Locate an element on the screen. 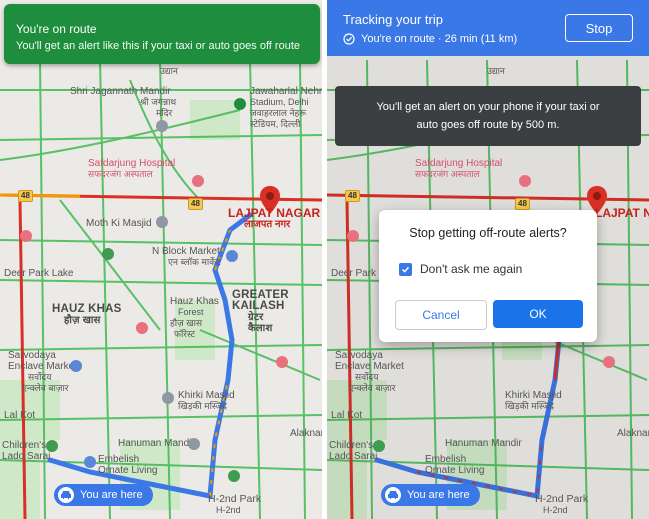  cancel-button: Cancel is located at coordinates (441, 315).